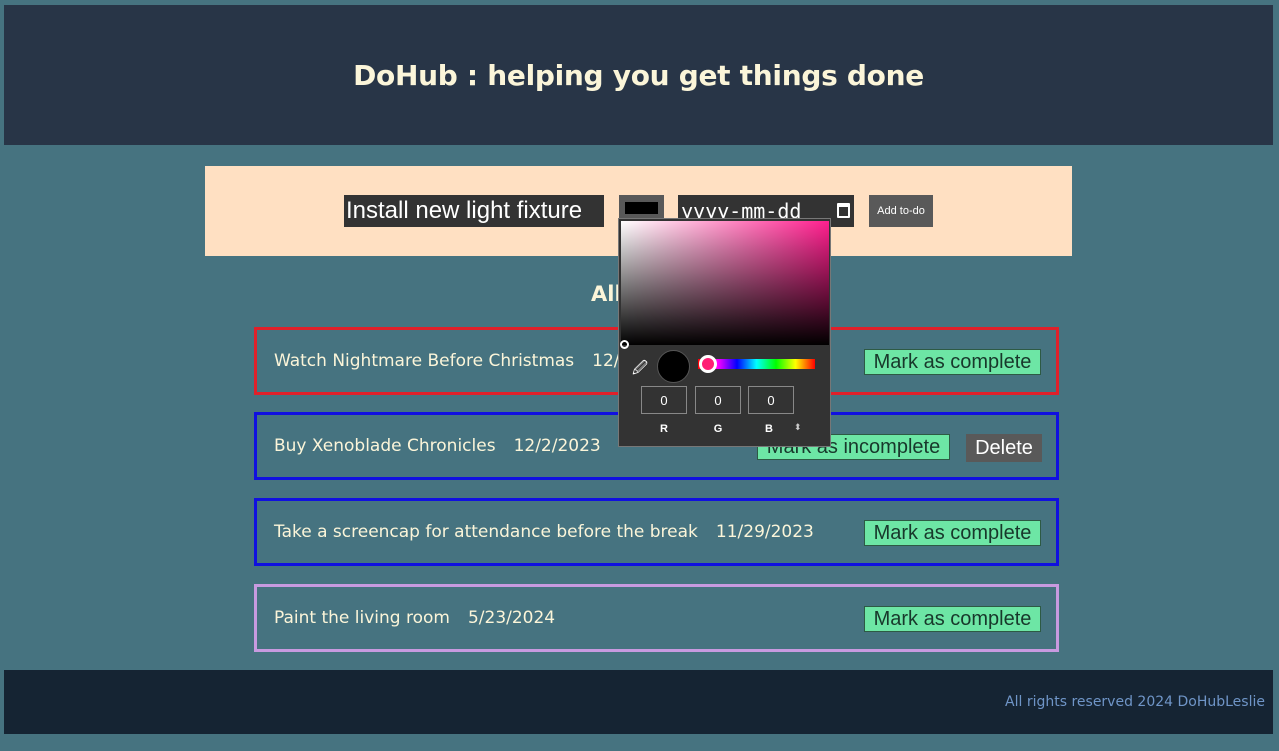 Image resolution: width=1279 pixels, height=751 pixels. Describe the element at coordinates (718, 400) in the screenshot. I see `green-field: 0` at that location.